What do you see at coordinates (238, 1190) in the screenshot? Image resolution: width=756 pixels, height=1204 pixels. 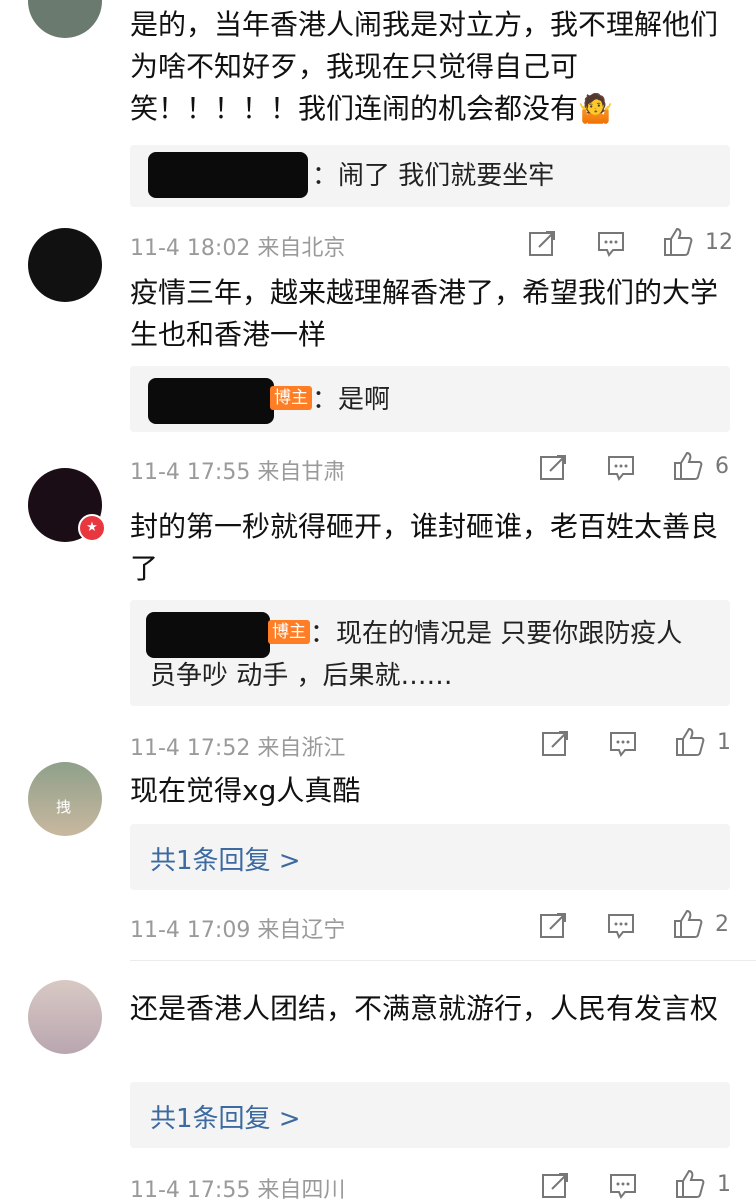 I see `comment-meta: 11-4 17:55 来自四川` at bounding box center [238, 1190].